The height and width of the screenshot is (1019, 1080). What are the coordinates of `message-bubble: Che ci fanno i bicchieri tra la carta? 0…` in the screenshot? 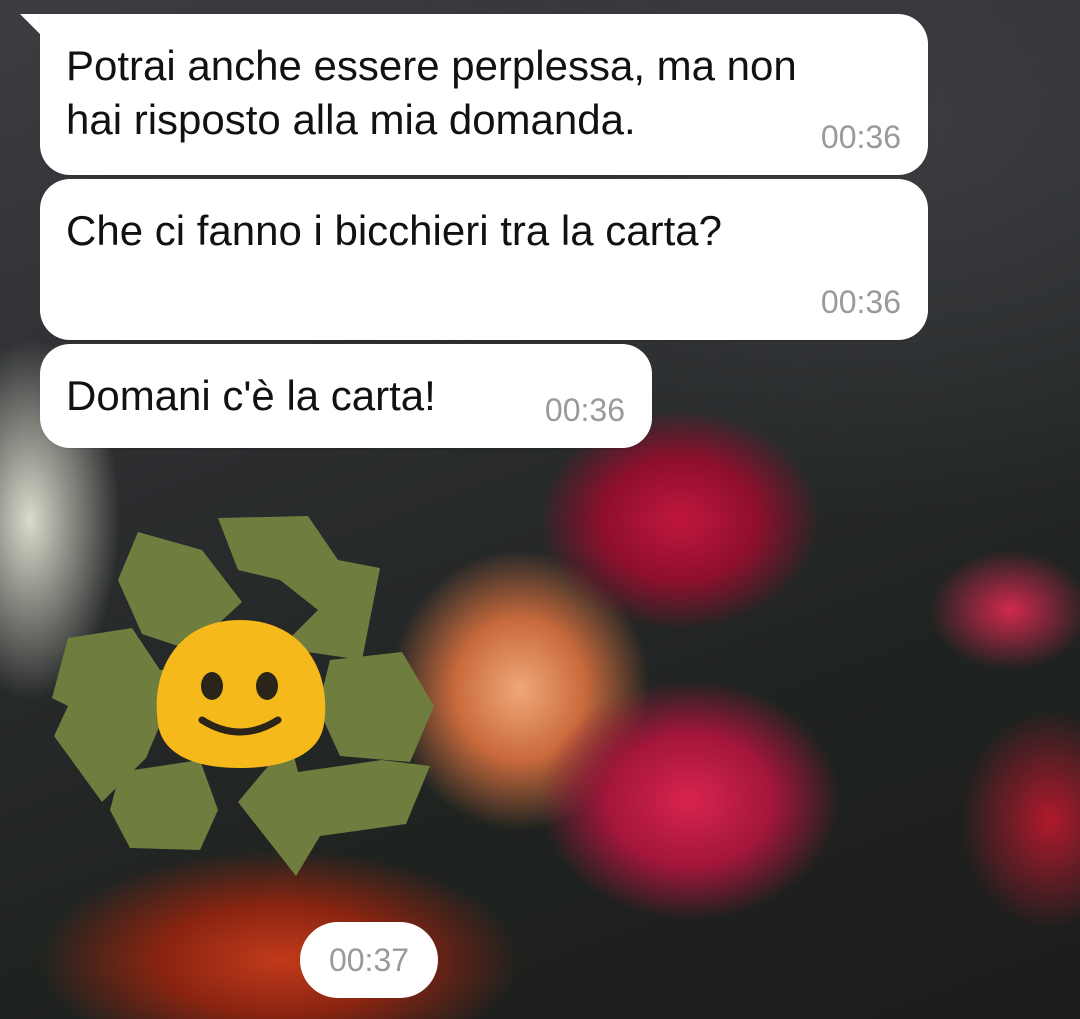 It's located at (484, 259).